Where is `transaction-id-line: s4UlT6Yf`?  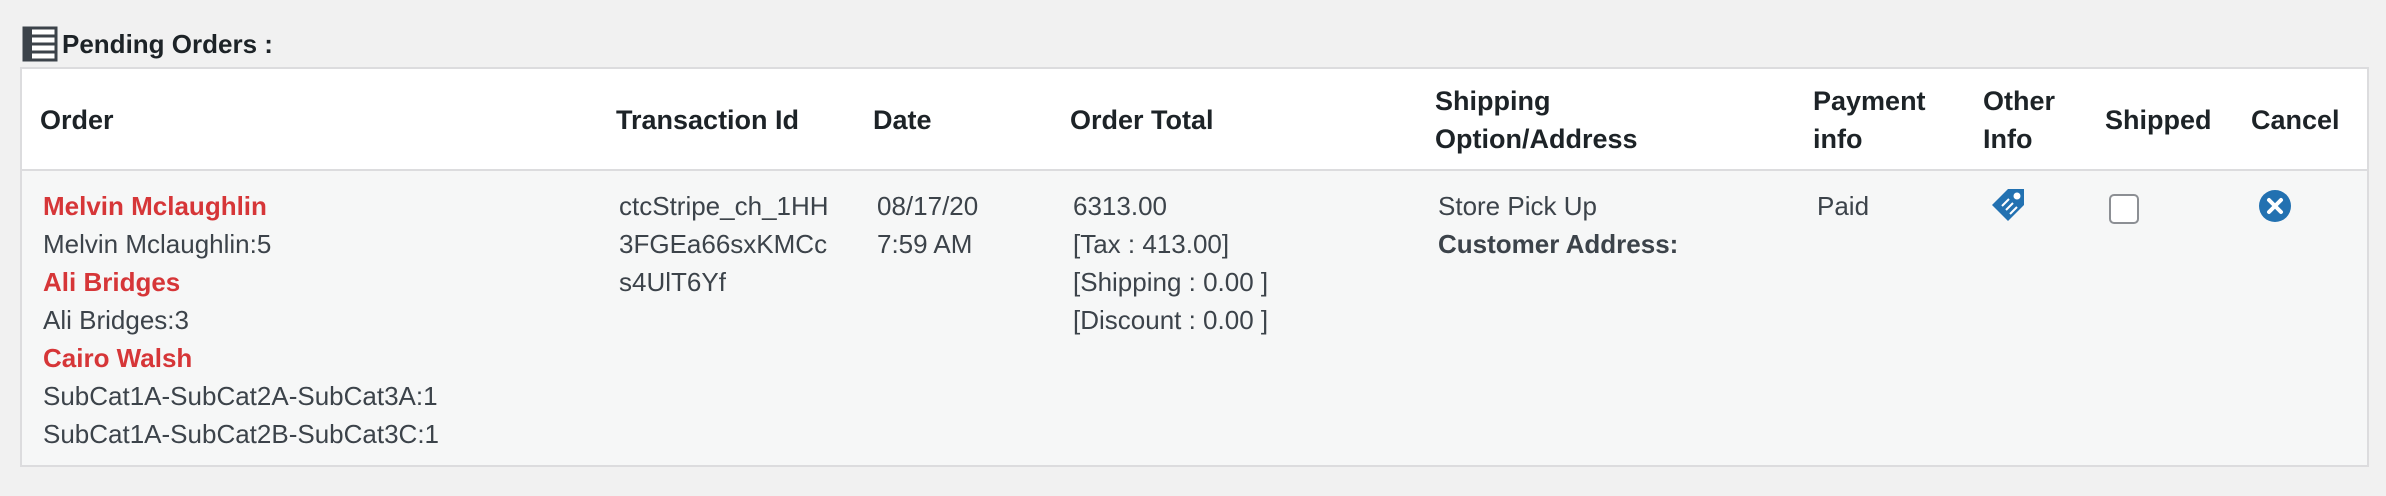 transaction-id-line: s4UlT6Yf is located at coordinates (672, 282).